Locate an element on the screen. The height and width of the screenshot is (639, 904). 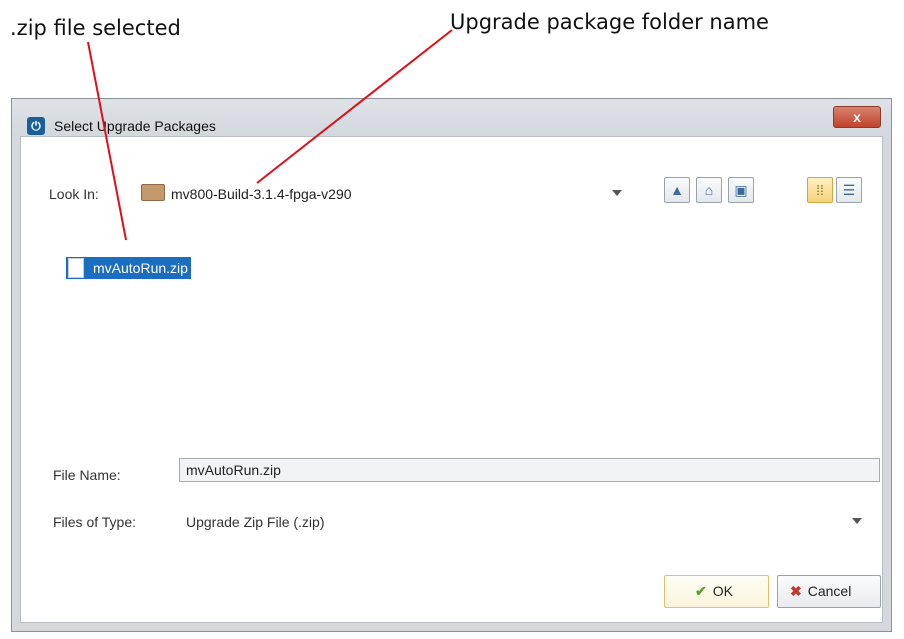
home-button: ⌂ is located at coordinates (709, 190).